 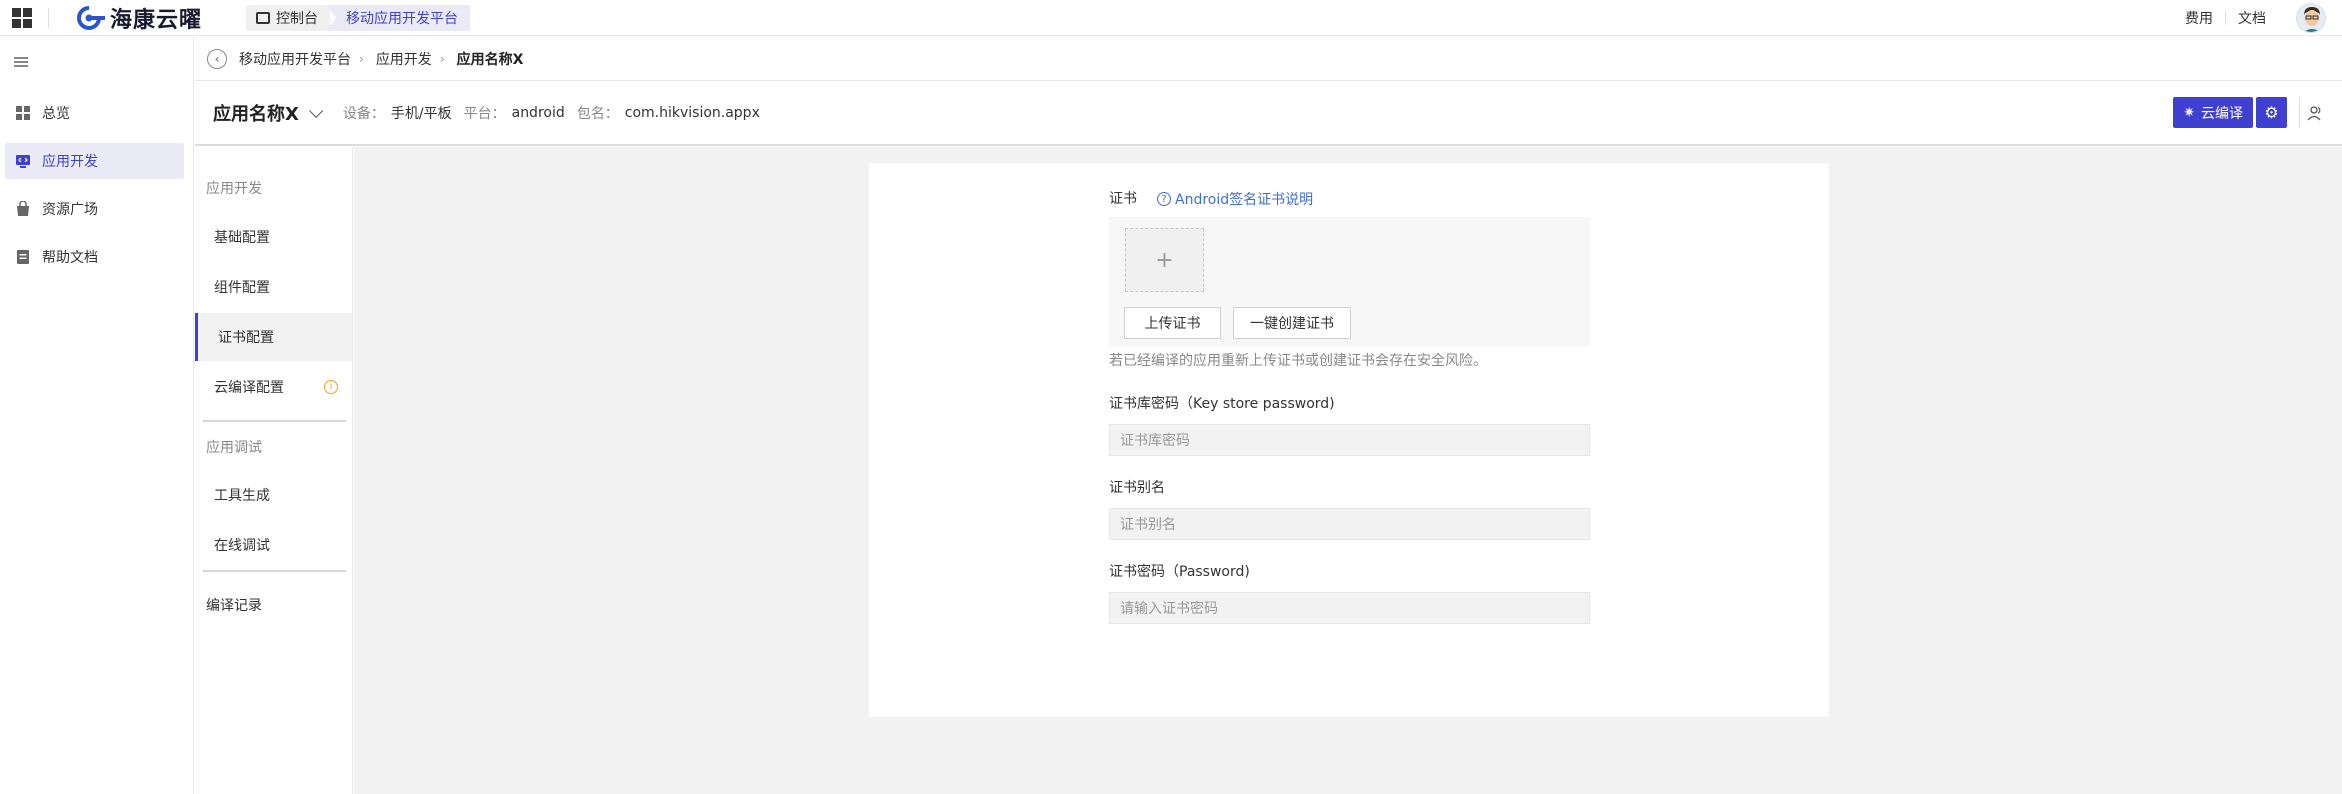 What do you see at coordinates (23, 113) in the screenshot?
I see `grid-icon` at bounding box center [23, 113].